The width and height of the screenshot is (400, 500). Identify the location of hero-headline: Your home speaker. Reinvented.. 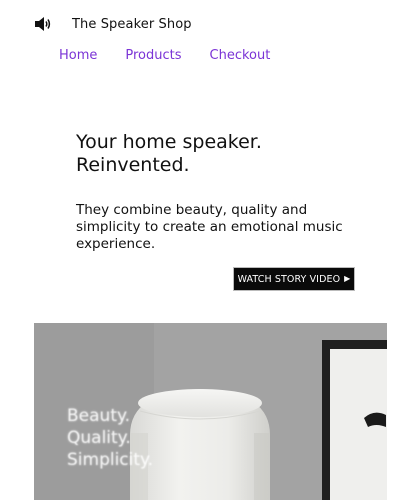
(221, 154).